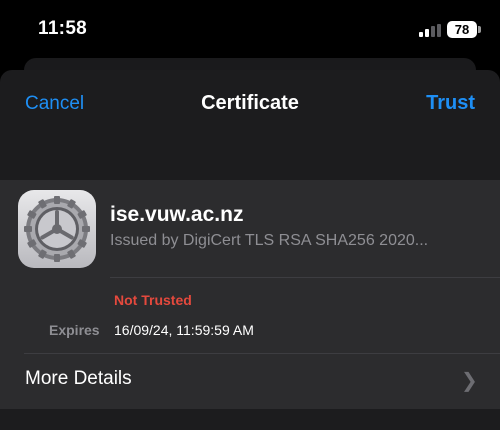 The height and width of the screenshot is (430, 500). I want to click on more-details-label: More Details, so click(78, 378).